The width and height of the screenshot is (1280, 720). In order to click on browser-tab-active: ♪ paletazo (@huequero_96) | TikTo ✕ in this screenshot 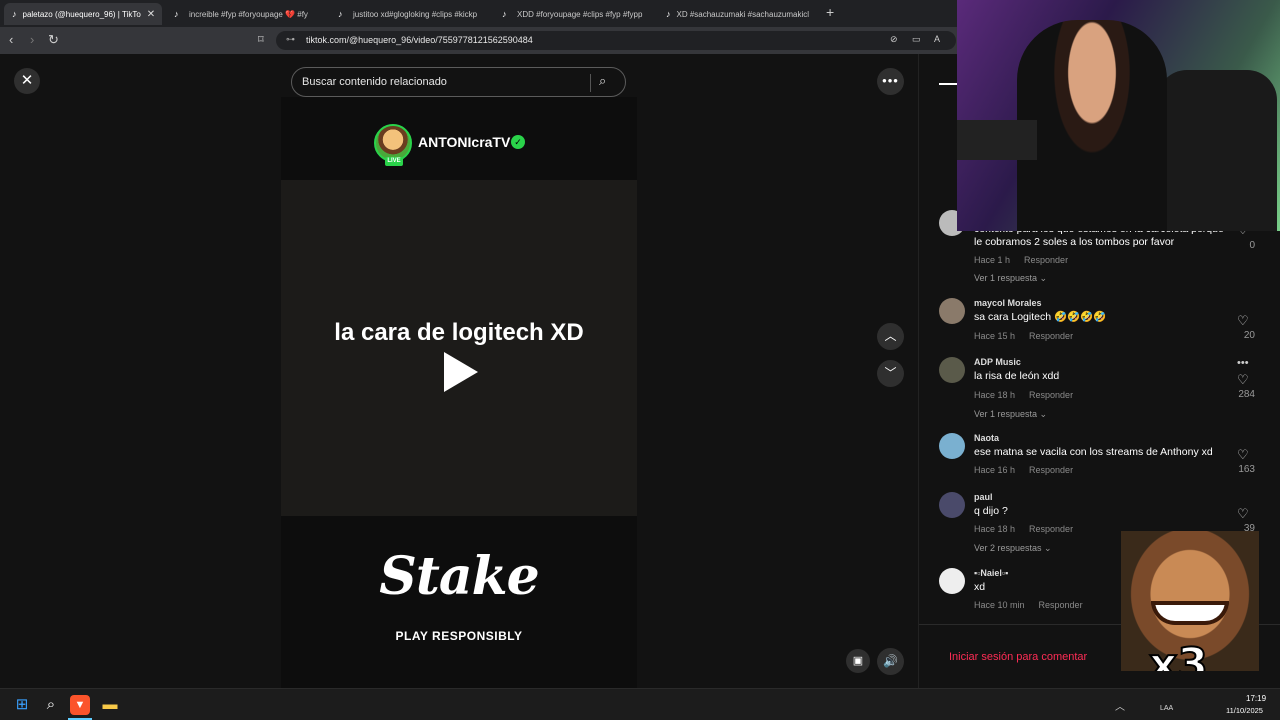, I will do `click(83, 14)`.